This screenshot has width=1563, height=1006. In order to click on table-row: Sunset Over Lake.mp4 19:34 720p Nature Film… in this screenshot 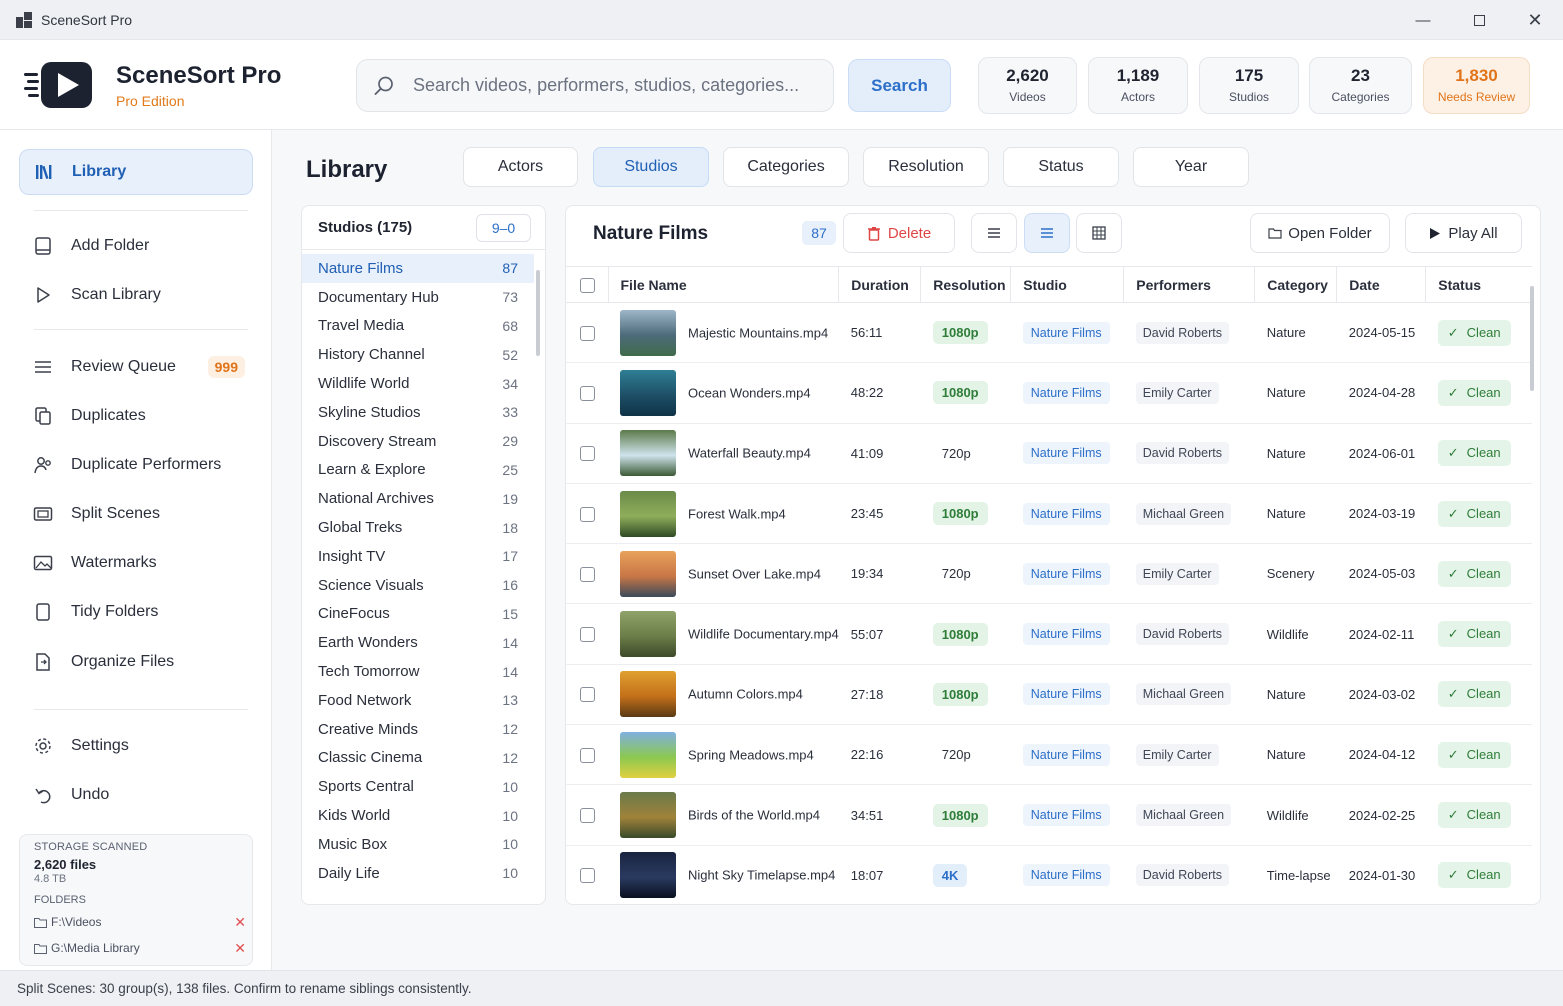, I will do `click(1049, 574)`.